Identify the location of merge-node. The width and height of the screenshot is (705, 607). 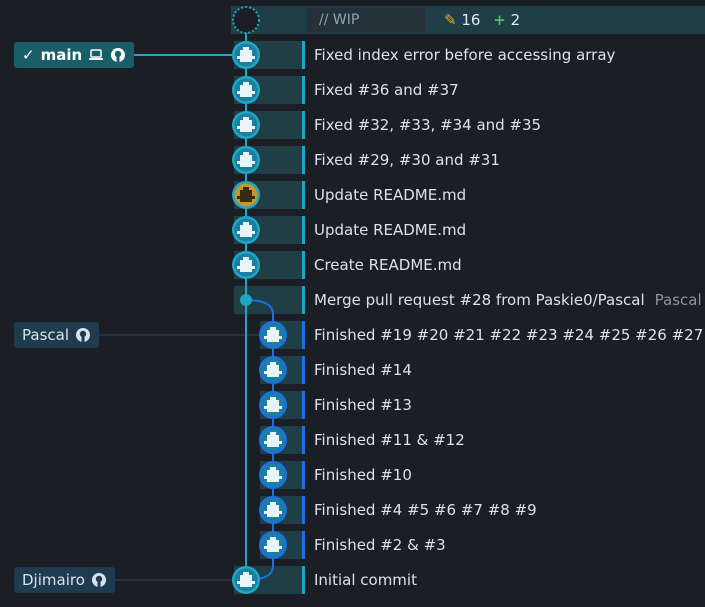
(246, 300).